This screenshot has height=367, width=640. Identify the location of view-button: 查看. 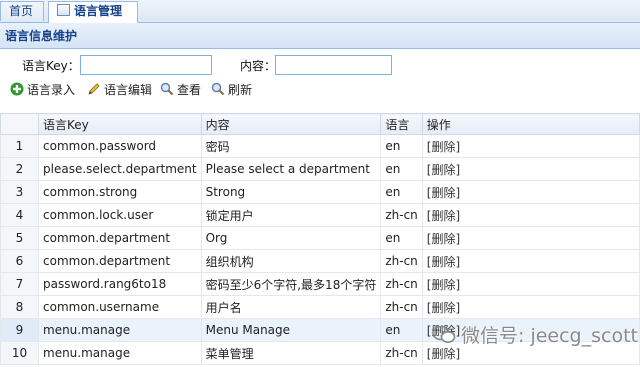
(180, 90).